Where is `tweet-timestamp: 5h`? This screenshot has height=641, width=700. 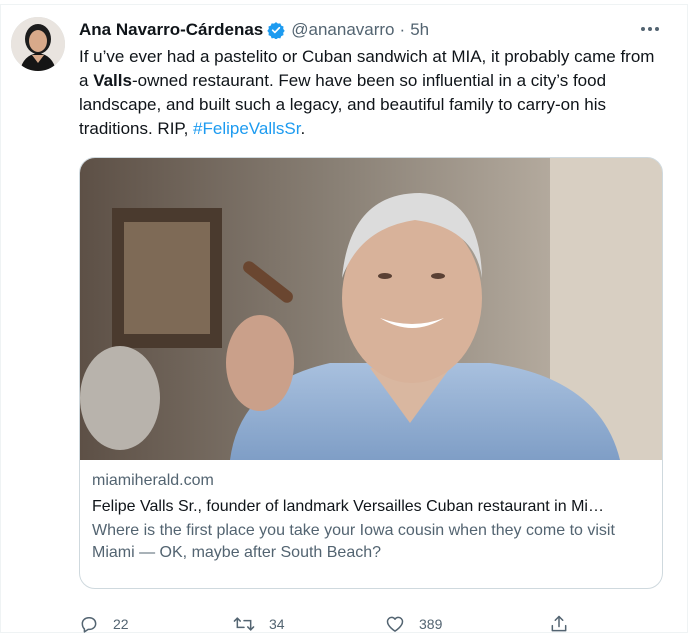 tweet-timestamp: 5h is located at coordinates (419, 30).